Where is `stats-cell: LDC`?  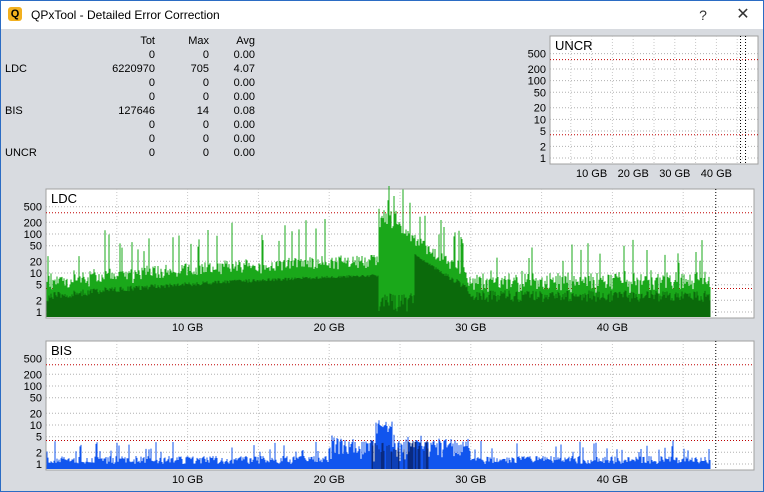
stats-cell: LDC is located at coordinates (16, 69).